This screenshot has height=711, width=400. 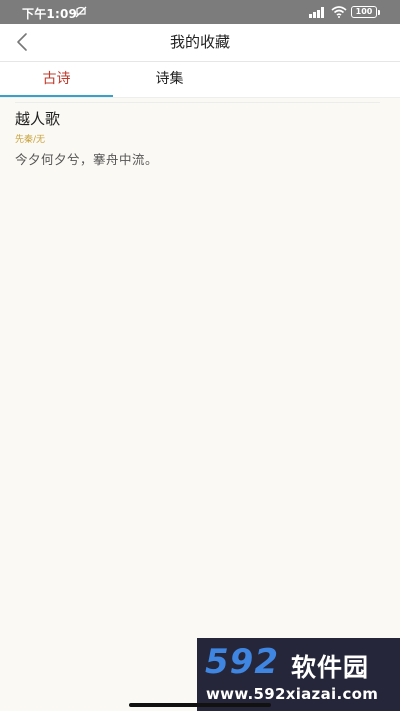 I want to click on wifi-icon, so click(x=339, y=12).